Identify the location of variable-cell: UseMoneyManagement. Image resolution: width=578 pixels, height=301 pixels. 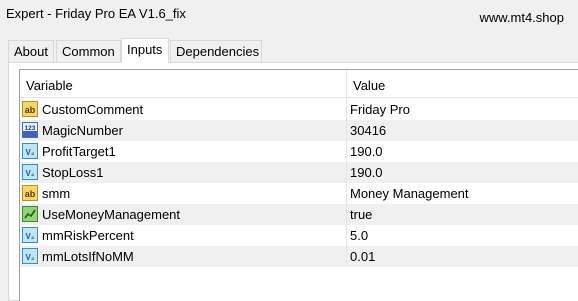
(183, 214).